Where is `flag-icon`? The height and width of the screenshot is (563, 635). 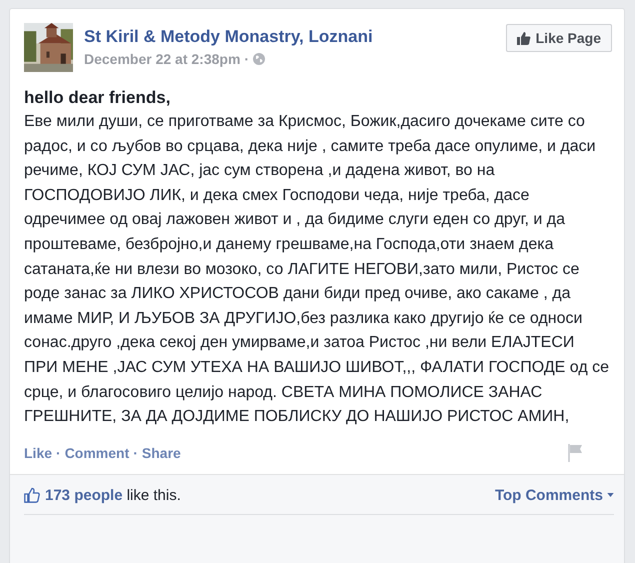
flag-icon is located at coordinates (576, 453).